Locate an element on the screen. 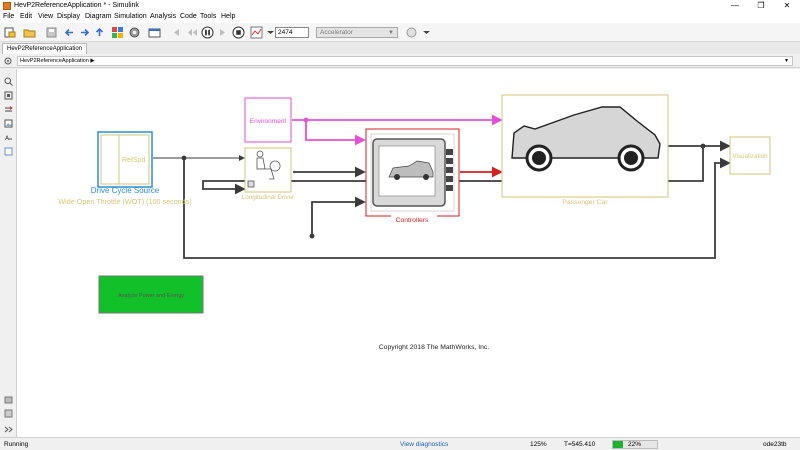  feedback-to-controllers-line is located at coordinates (338, 216).